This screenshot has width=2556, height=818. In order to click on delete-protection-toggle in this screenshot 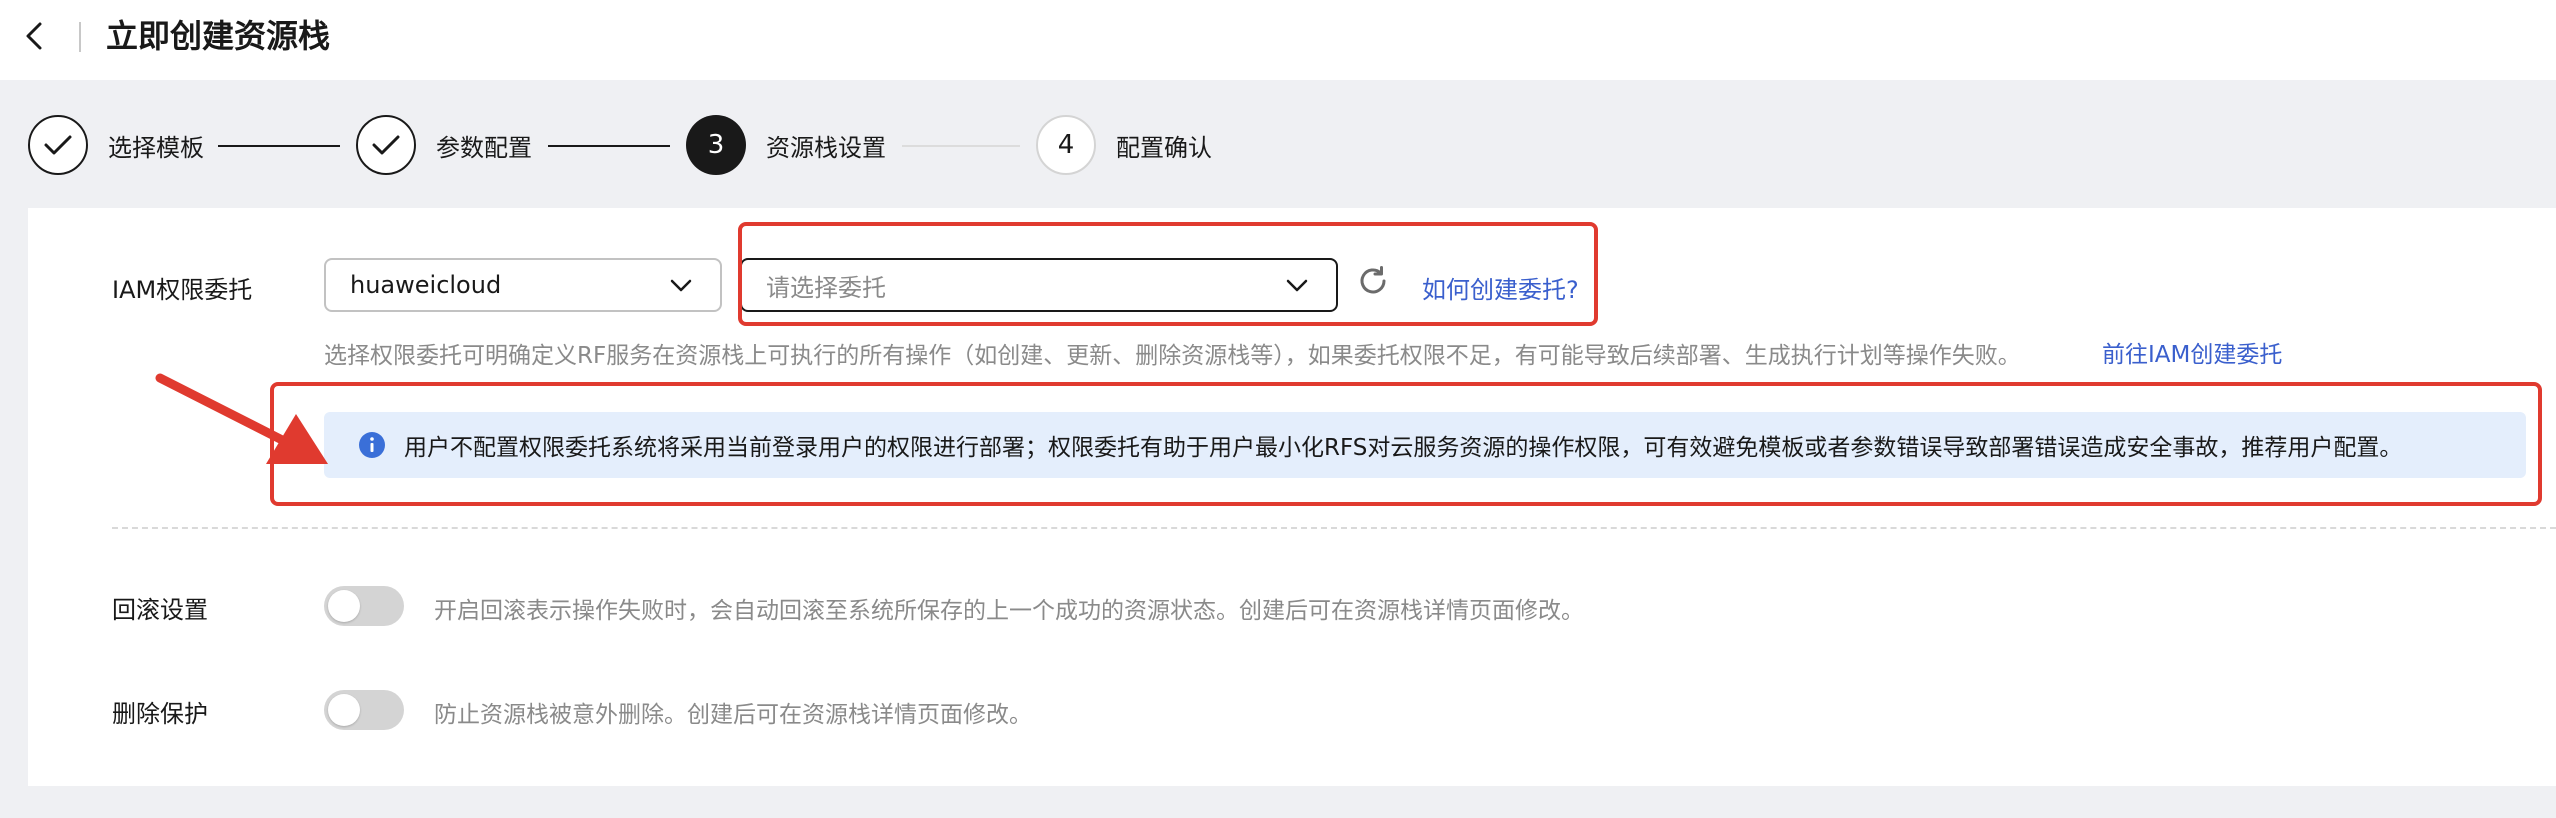, I will do `click(364, 710)`.